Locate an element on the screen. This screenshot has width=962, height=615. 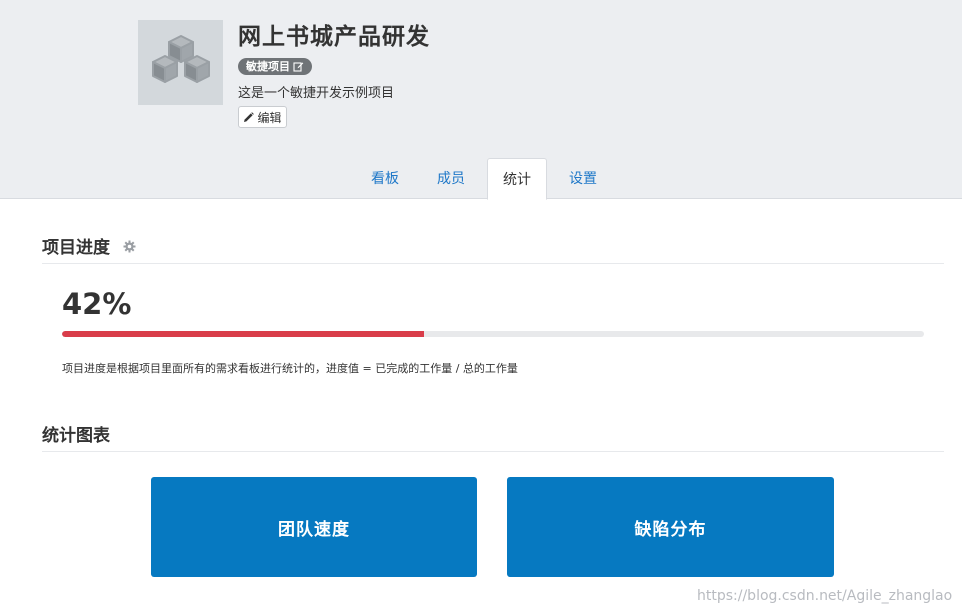
team-velocity-card: 团队速度 is located at coordinates (314, 527).